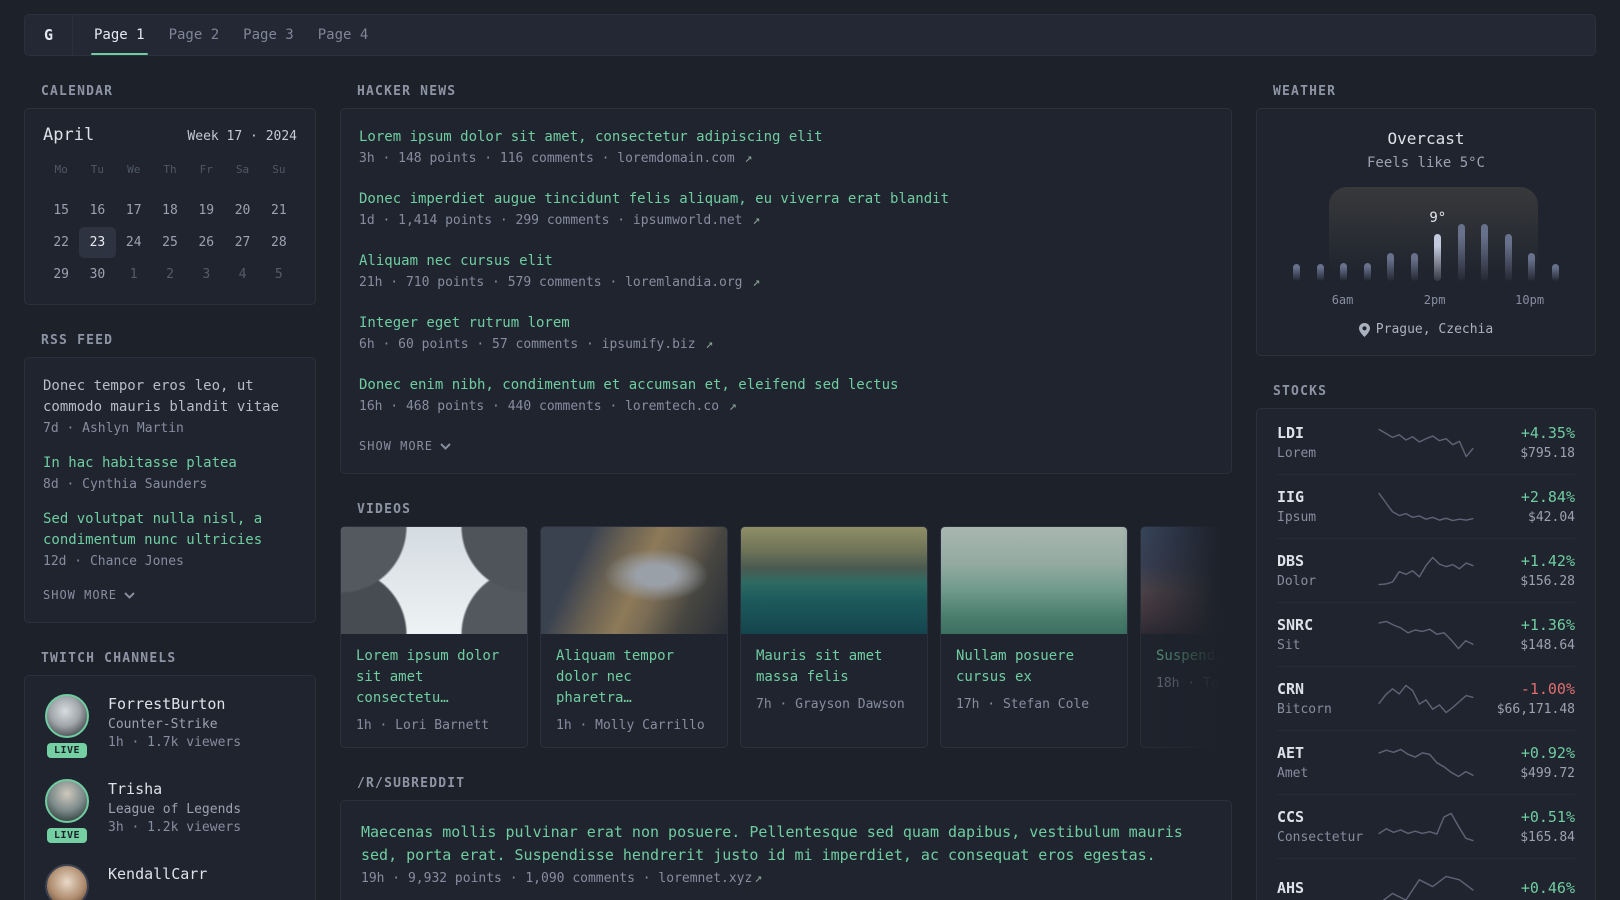 Image resolution: width=1620 pixels, height=900 pixels. What do you see at coordinates (166, 704) in the screenshot?
I see `channel-name: ForrestBurton` at bounding box center [166, 704].